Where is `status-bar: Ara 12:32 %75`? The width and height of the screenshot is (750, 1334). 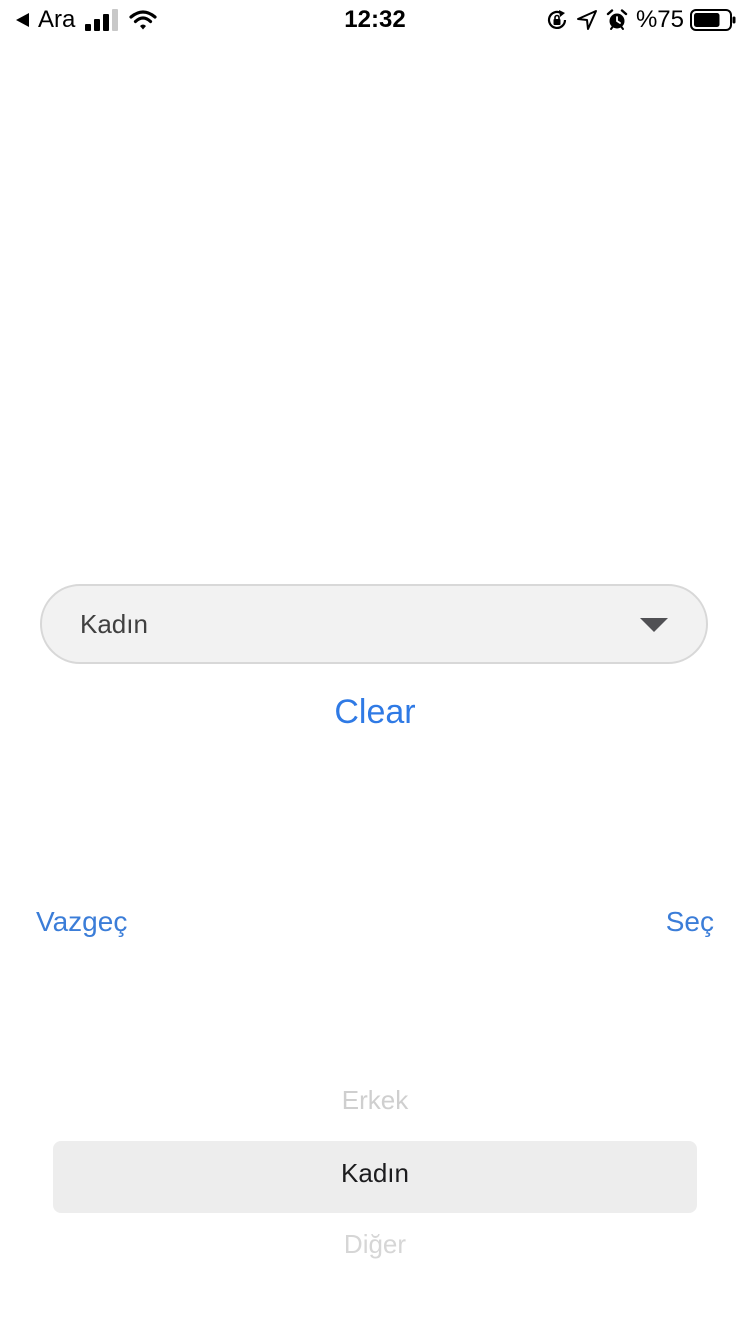
status-bar: Ara 12:32 %75 is located at coordinates (375, 20).